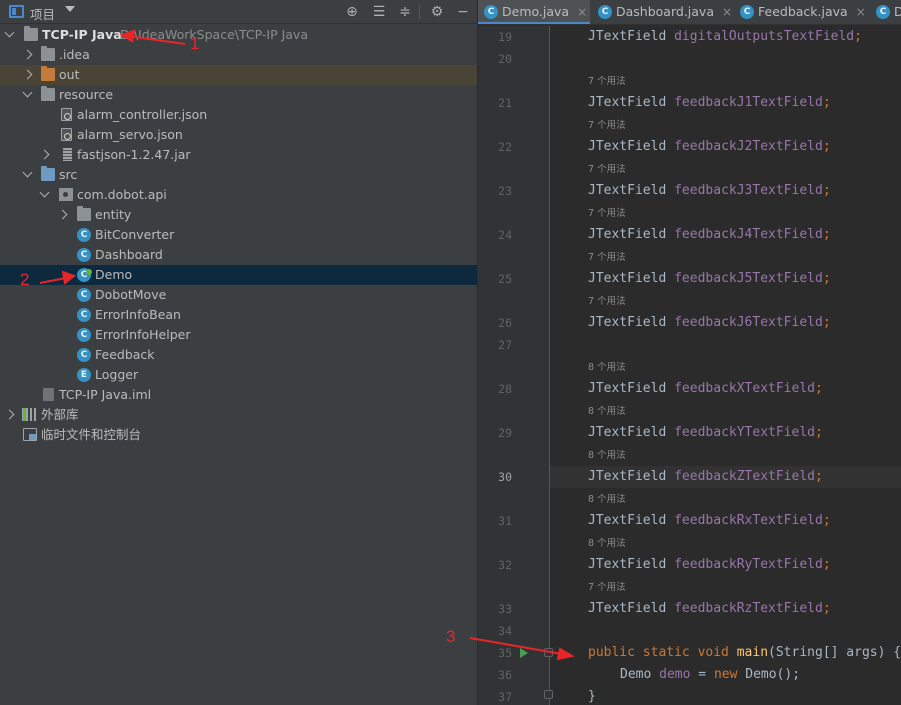 This screenshot has width=901, height=705. What do you see at coordinates (238, 395) in the screenshot?
I see `tree-item-iml: TCP-IP Java.iml` at bounding box center [238, 395].